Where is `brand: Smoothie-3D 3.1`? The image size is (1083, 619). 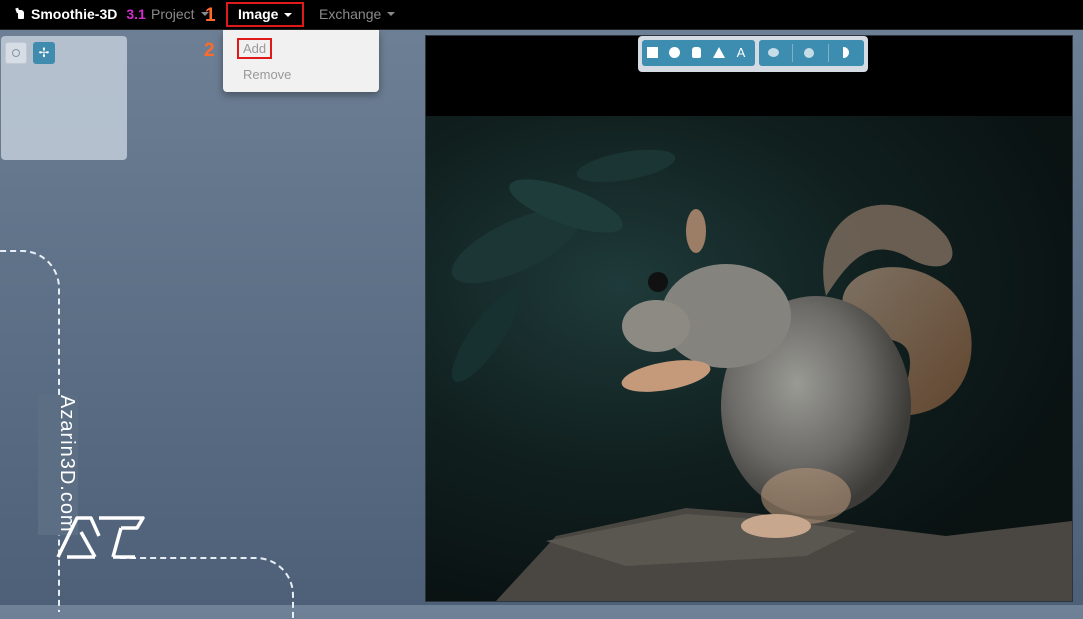
brand: Smoothie-3D 3.1 is located at coordinates (81, 14).